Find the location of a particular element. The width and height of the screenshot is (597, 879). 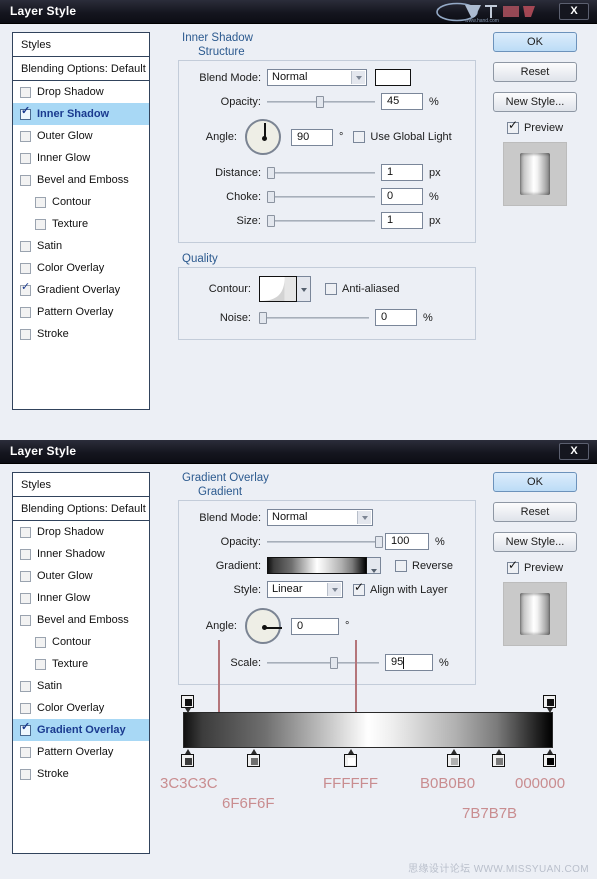

gradient-style-select: Linear is located at coordinates (305, 589).